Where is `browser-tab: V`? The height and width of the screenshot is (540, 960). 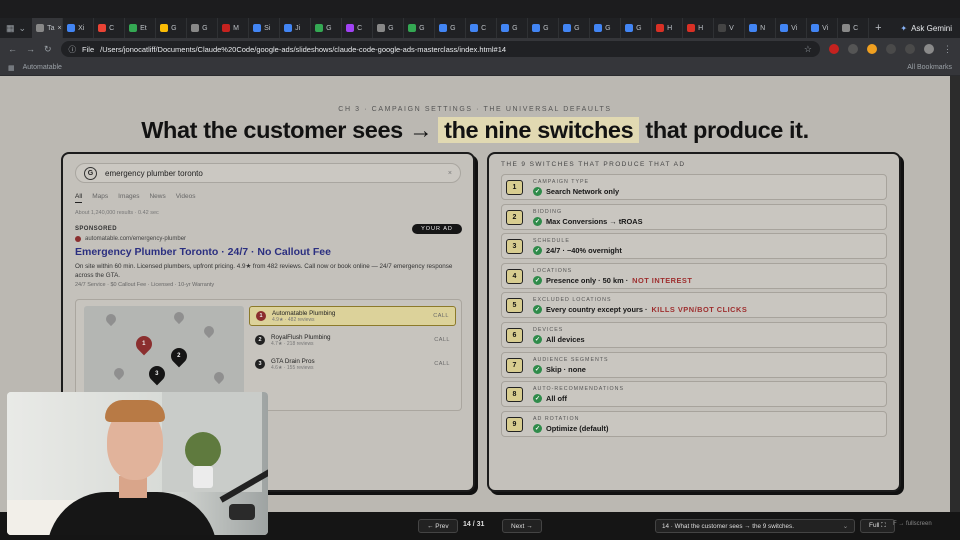
browser-tab: V is located at coordinates (730, 28).